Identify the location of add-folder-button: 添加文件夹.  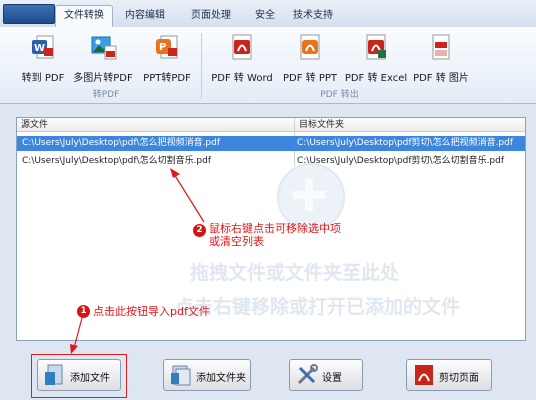
(207, 375).